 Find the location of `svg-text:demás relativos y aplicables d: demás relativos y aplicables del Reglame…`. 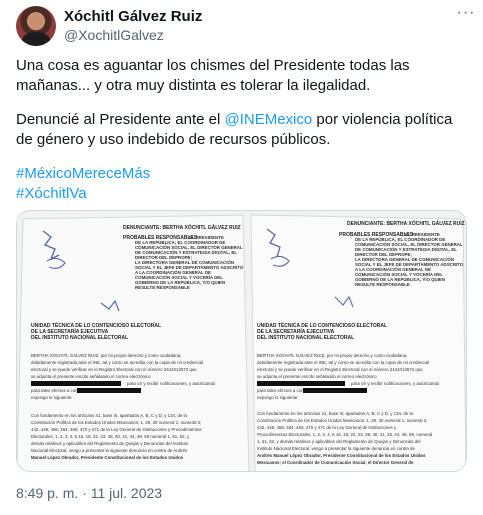

svg-text:demás relativos y aplicables d: demás relativos y aplicables del Reglame… is located at coordinates (110, 443).